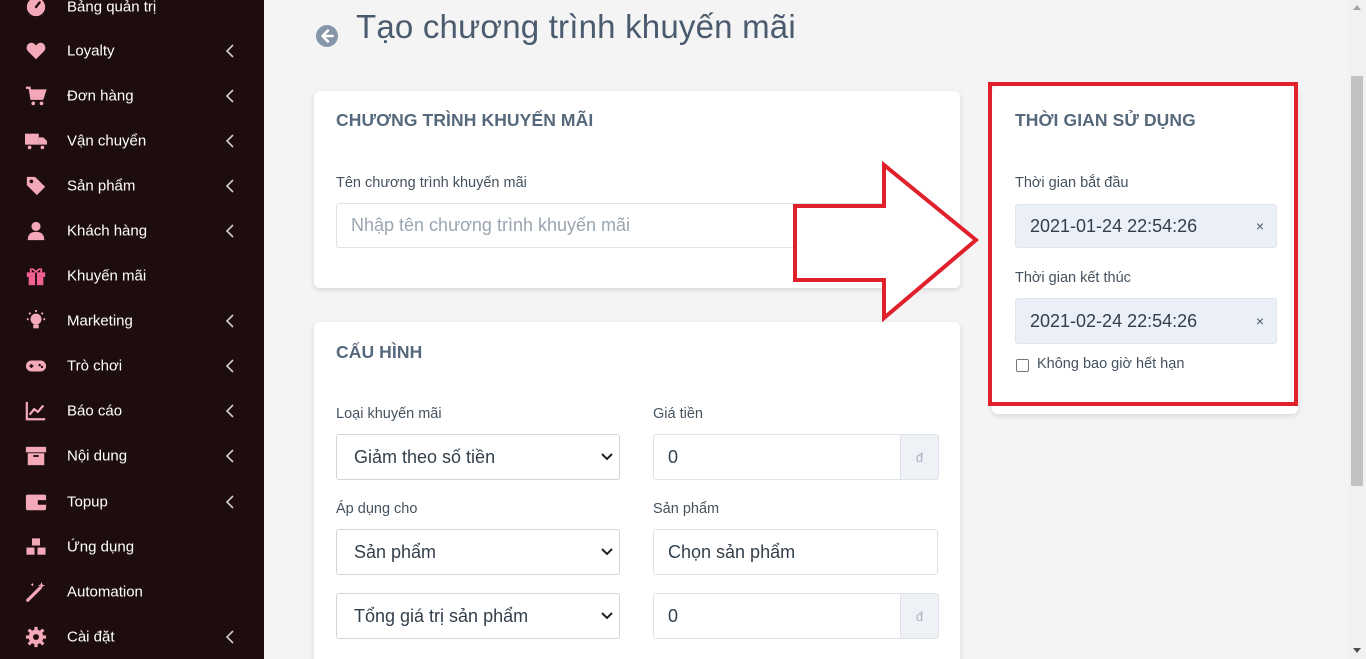  What do you see at coordinates (132, 365) in the screenshot?
I see `sidebar-item-games: Trò chơi` at bounding box center [132, 365].